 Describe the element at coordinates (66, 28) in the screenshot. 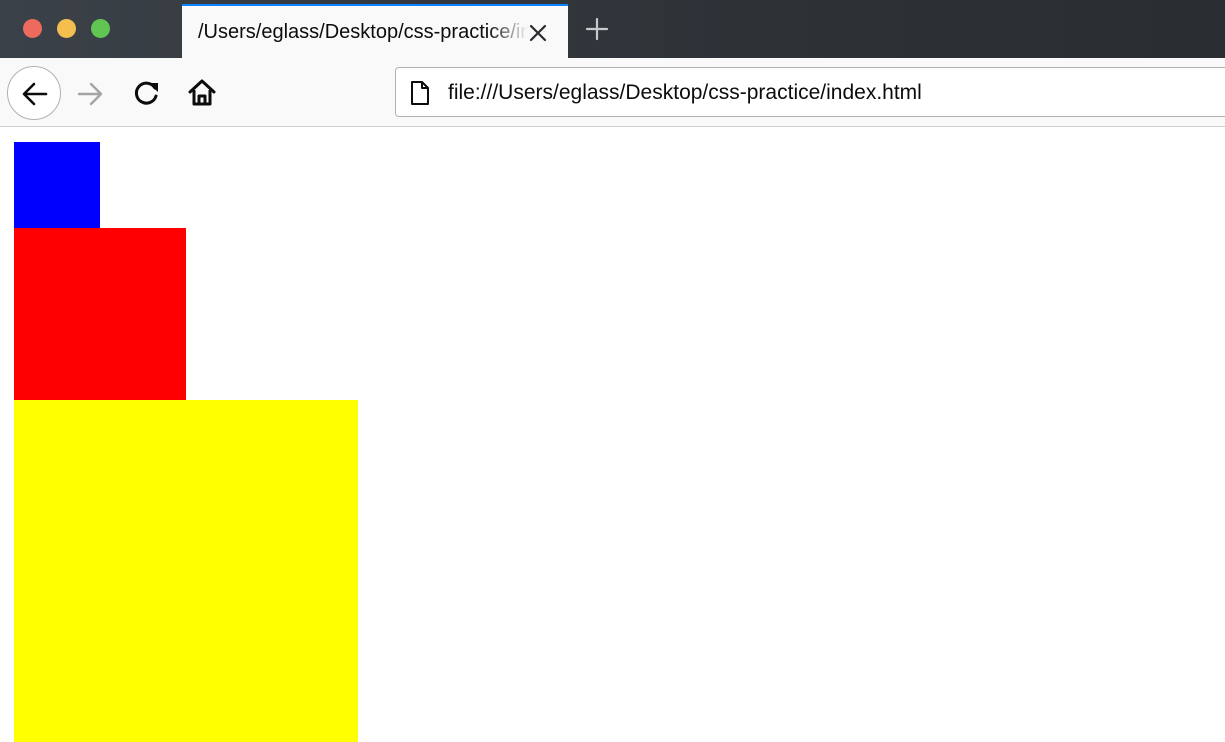

I see `window-minimize-button` at that location.